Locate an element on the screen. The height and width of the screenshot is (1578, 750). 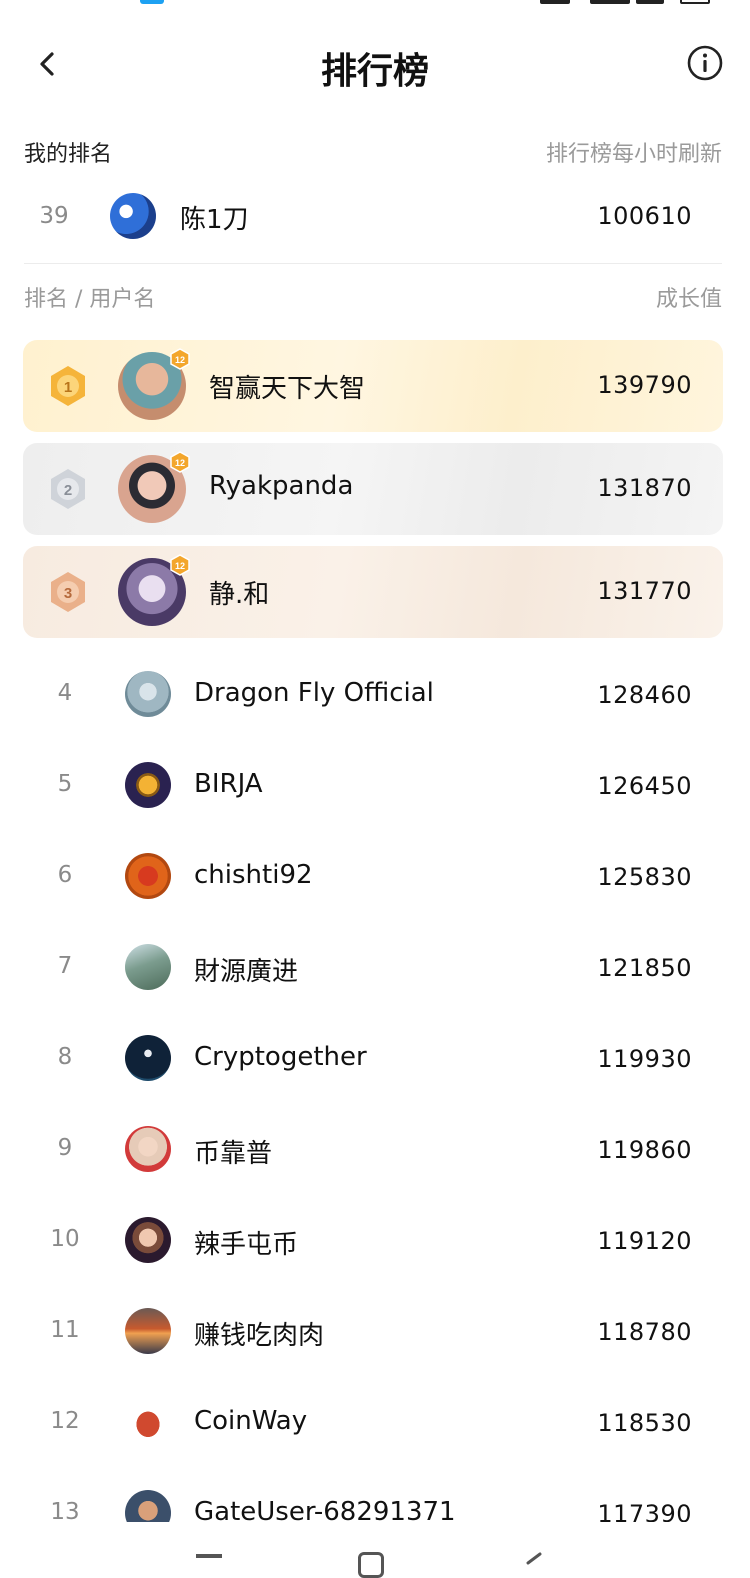
leaderboard-row: 10 辣手屯币 119120 is located at coordinates (375, 1239).